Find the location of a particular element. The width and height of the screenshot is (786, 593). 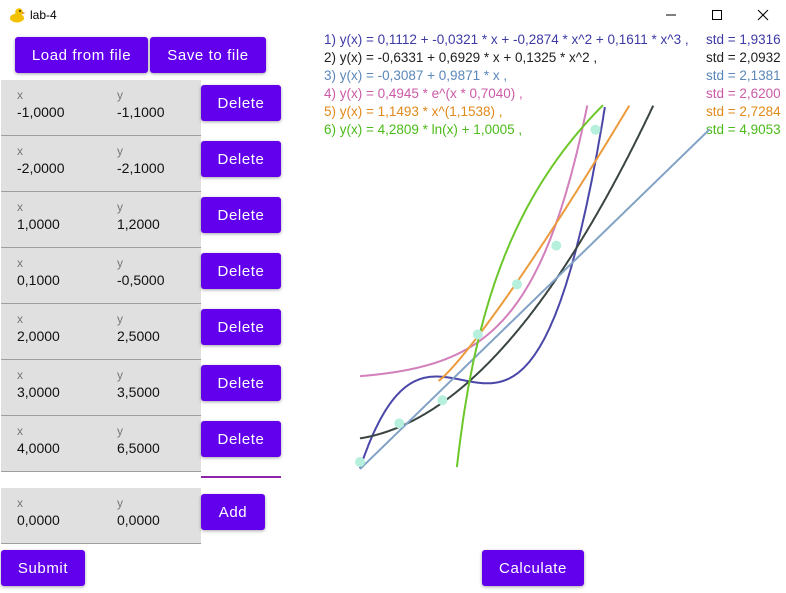

maximize-icon is located at coordinates (717, 15).